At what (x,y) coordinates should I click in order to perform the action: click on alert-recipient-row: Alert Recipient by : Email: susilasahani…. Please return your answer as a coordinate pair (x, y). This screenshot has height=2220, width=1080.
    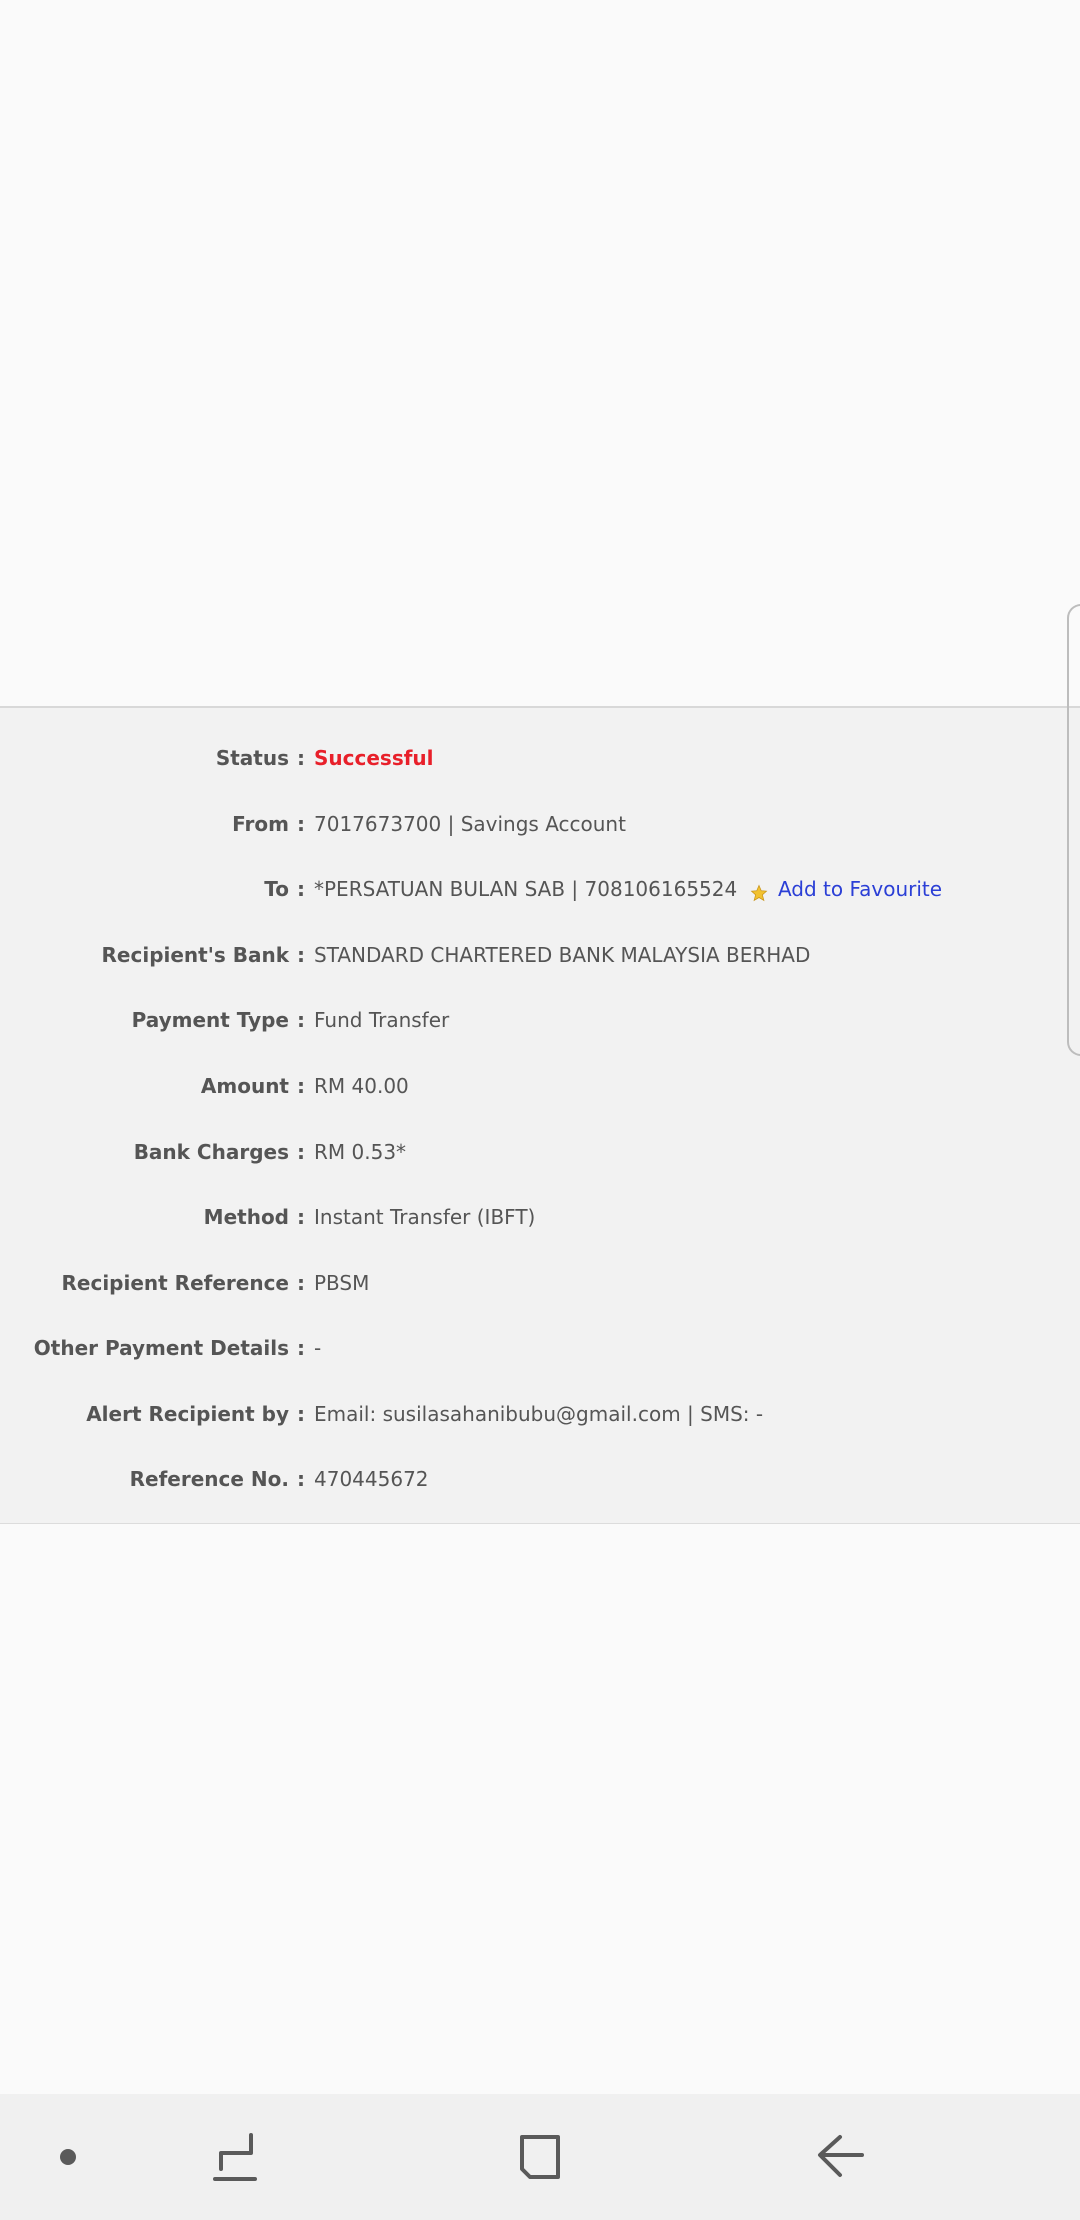
    Looking at the image, I should click on (540, 1414).